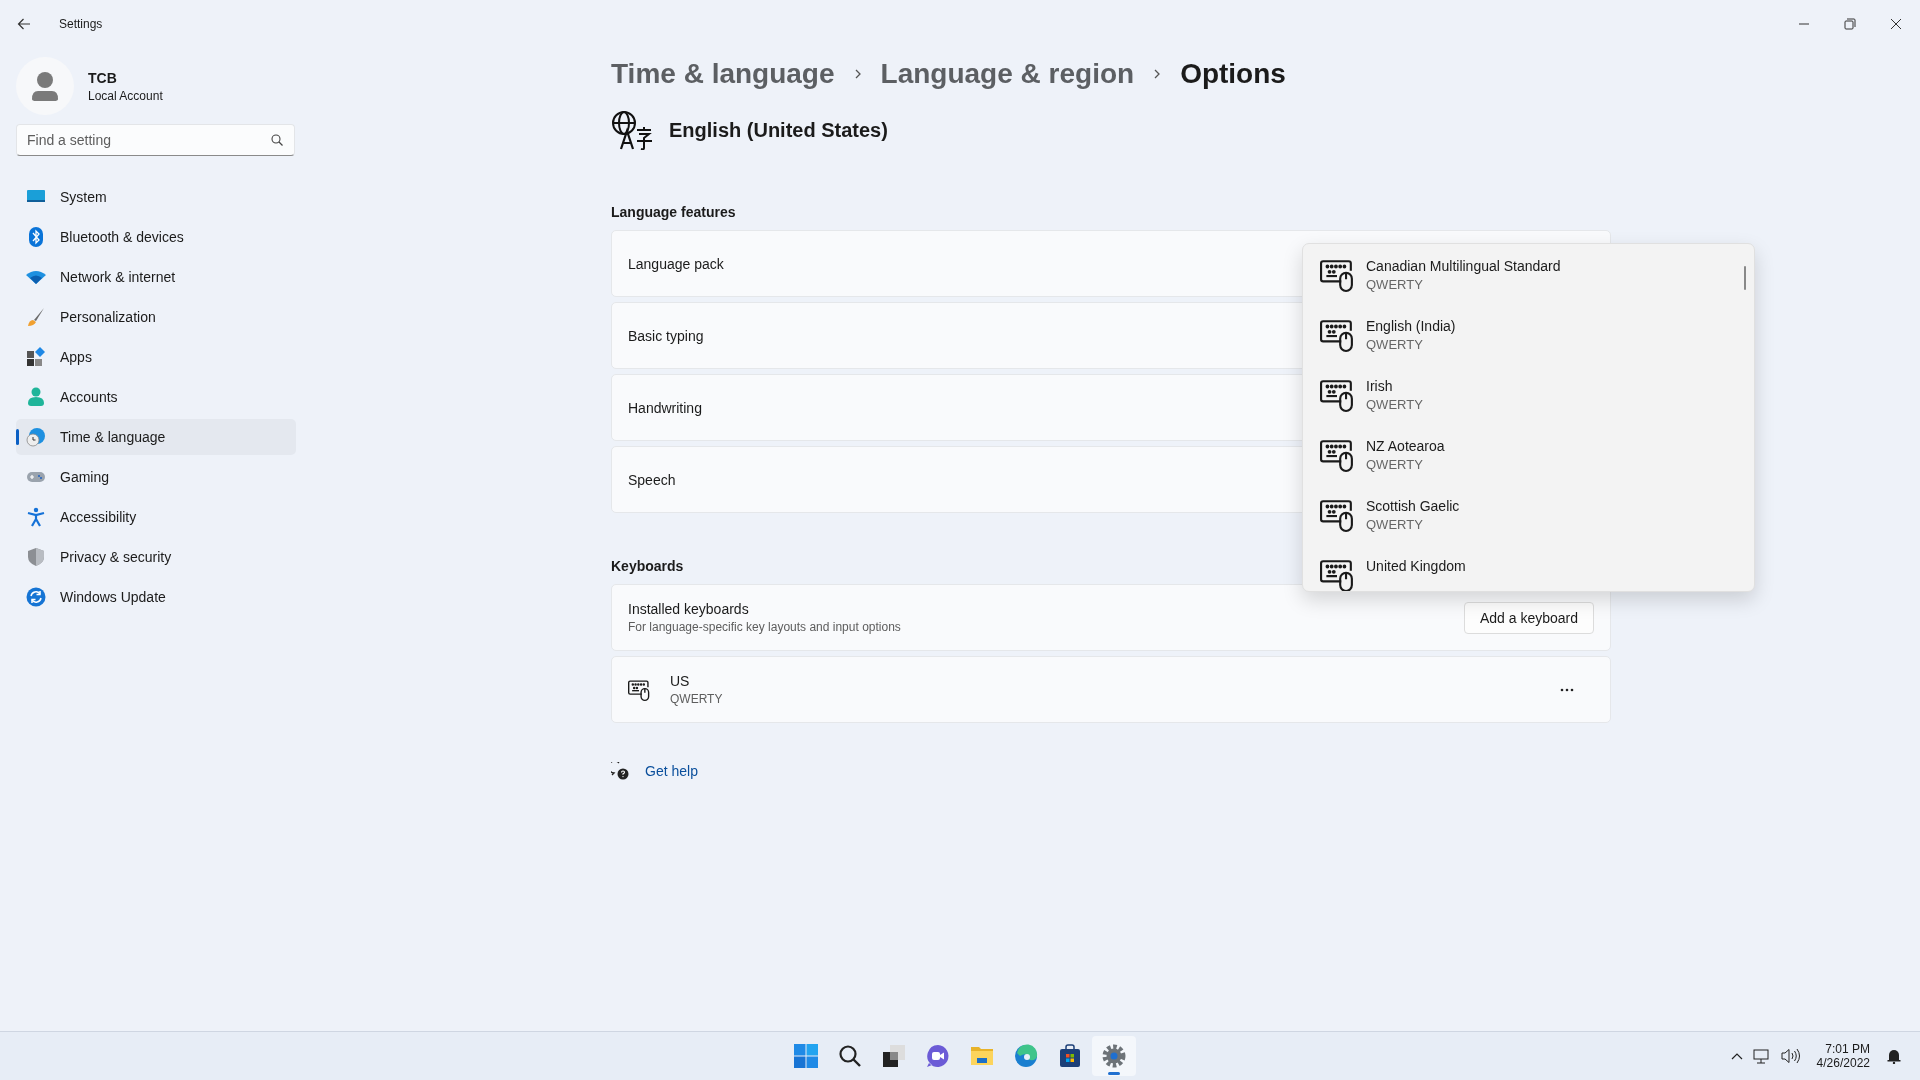 This screenshot has height=1080, width=1920. I want to click on section-heading: Keyboards, so click(647, 566).